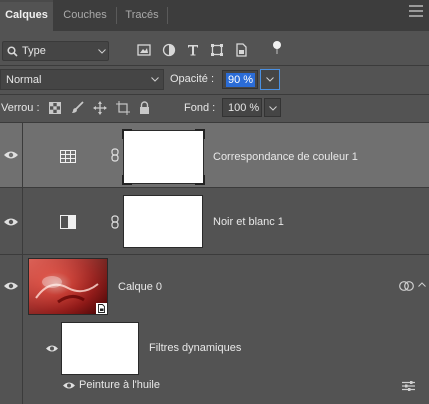 The height and width of the screenshot is (404, 429). What do you see at coordinates (11, 329) in the screenshot?
I see `layer-visibility-cell` at bounding box center [11, 329].